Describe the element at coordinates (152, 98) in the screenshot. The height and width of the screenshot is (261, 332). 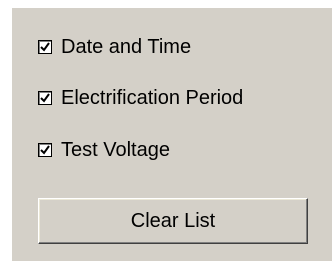
I see `electrification-period-label: Electrification Period` at that location.